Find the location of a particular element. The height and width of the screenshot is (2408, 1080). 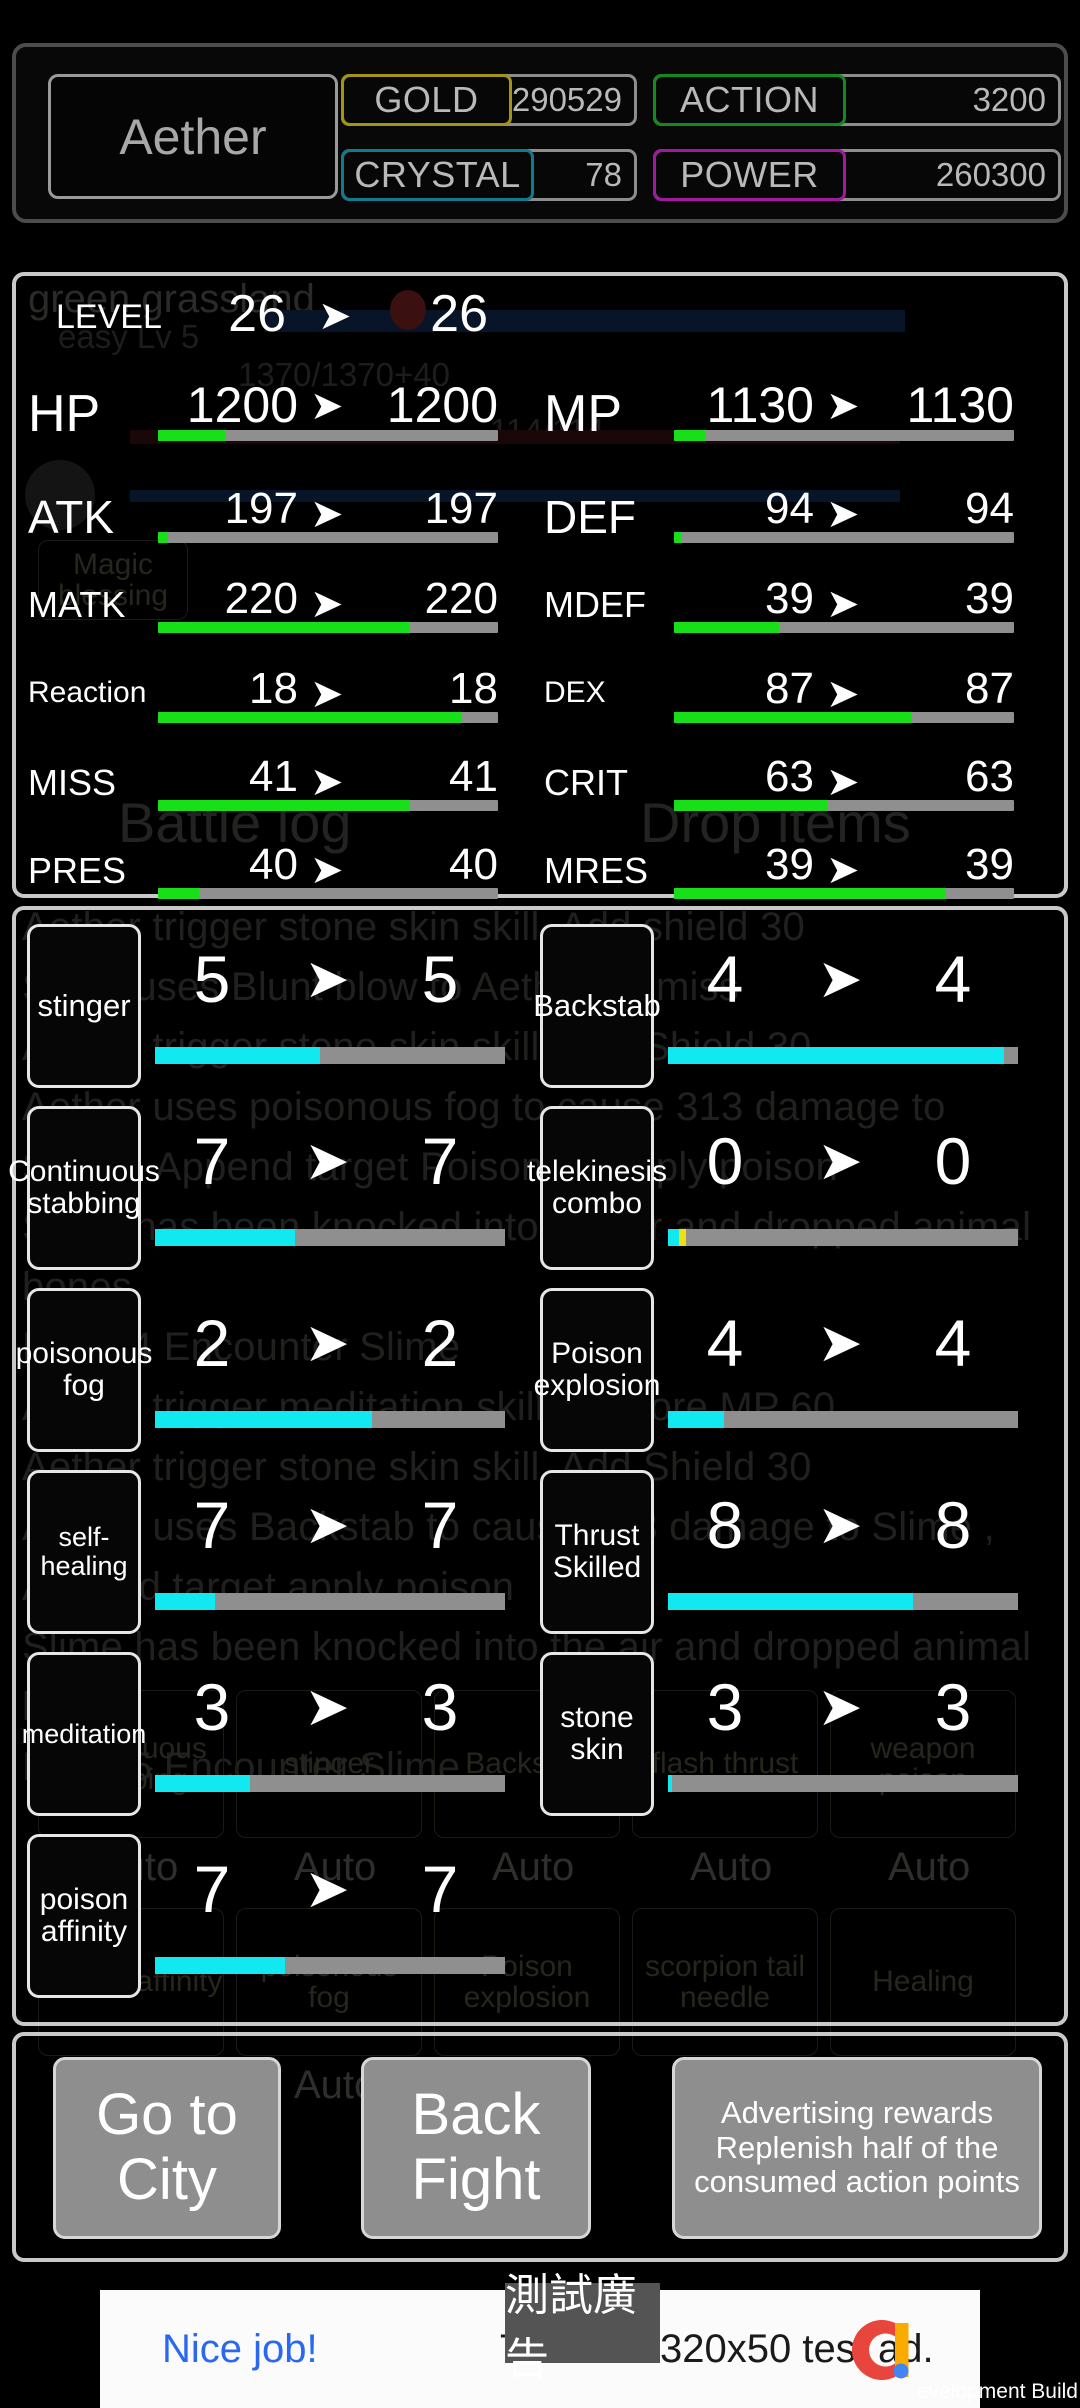

stat-label: MDEF is located at coordinates (595, 604).